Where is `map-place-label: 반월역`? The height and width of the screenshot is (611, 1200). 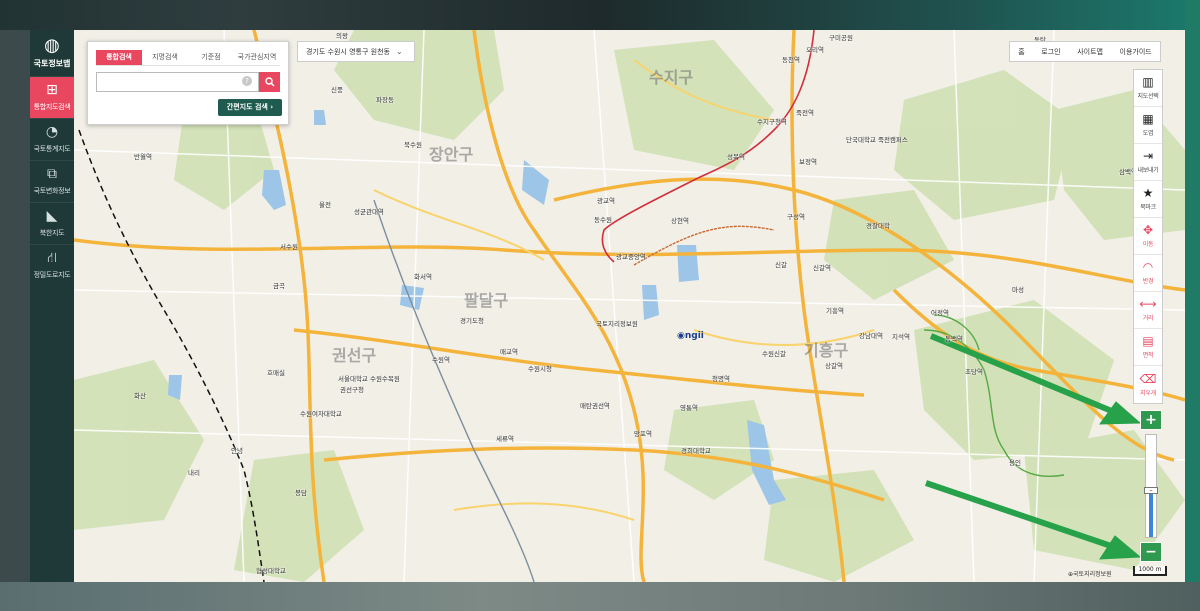 map-place-label: 반월역 is located at coordinates (143, 157).